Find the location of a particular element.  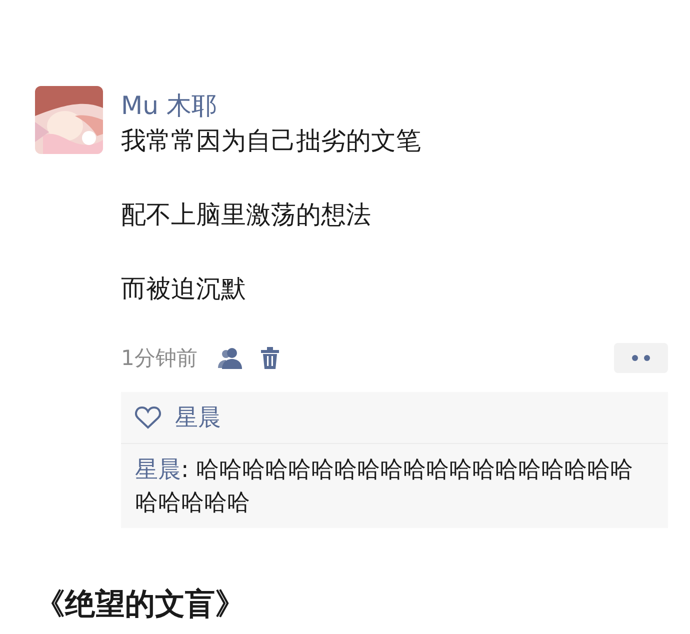

post-time: 1分钟前 is located at coordinates (159, 358).